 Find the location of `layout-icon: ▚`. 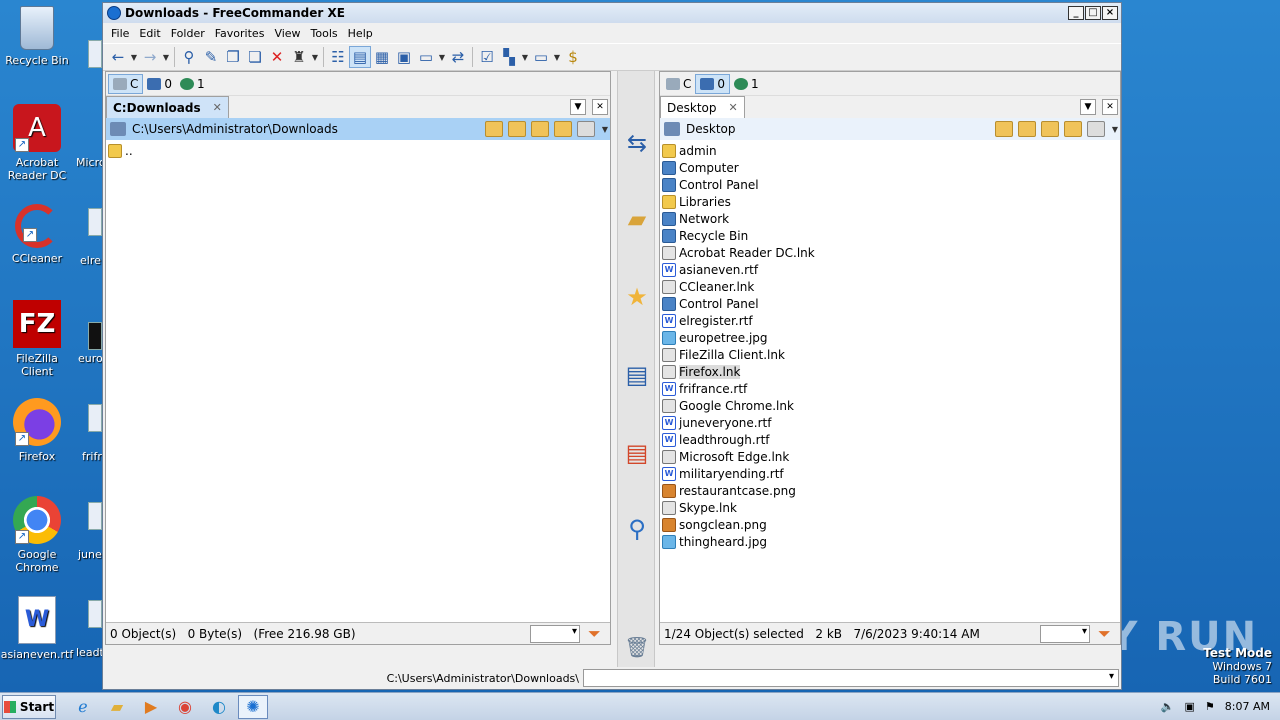

layout-icon: ▚ is located at coordinates (509, 57).